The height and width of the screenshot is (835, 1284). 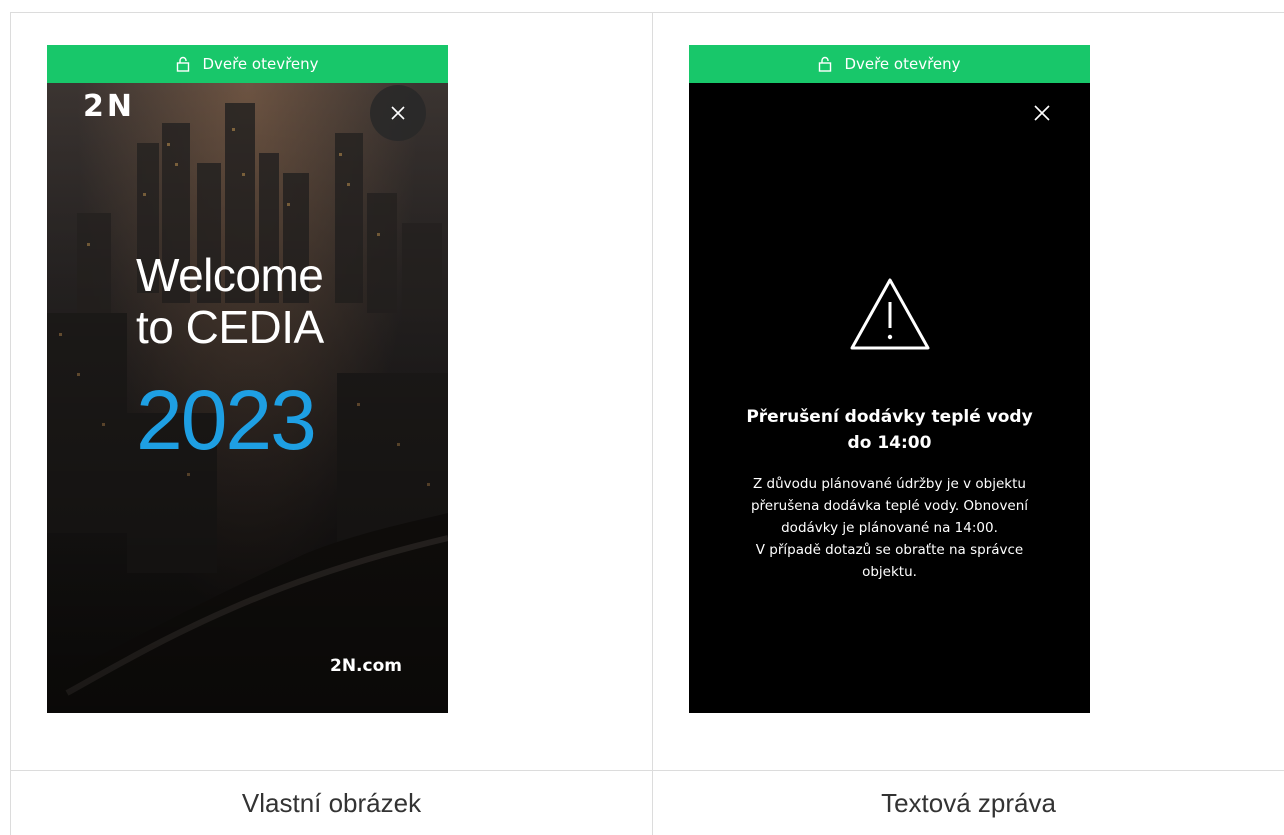 What do you see at coordinates (890, 314) in the screenshot?
I see `warning-icon` at bounding box center [890, 314].